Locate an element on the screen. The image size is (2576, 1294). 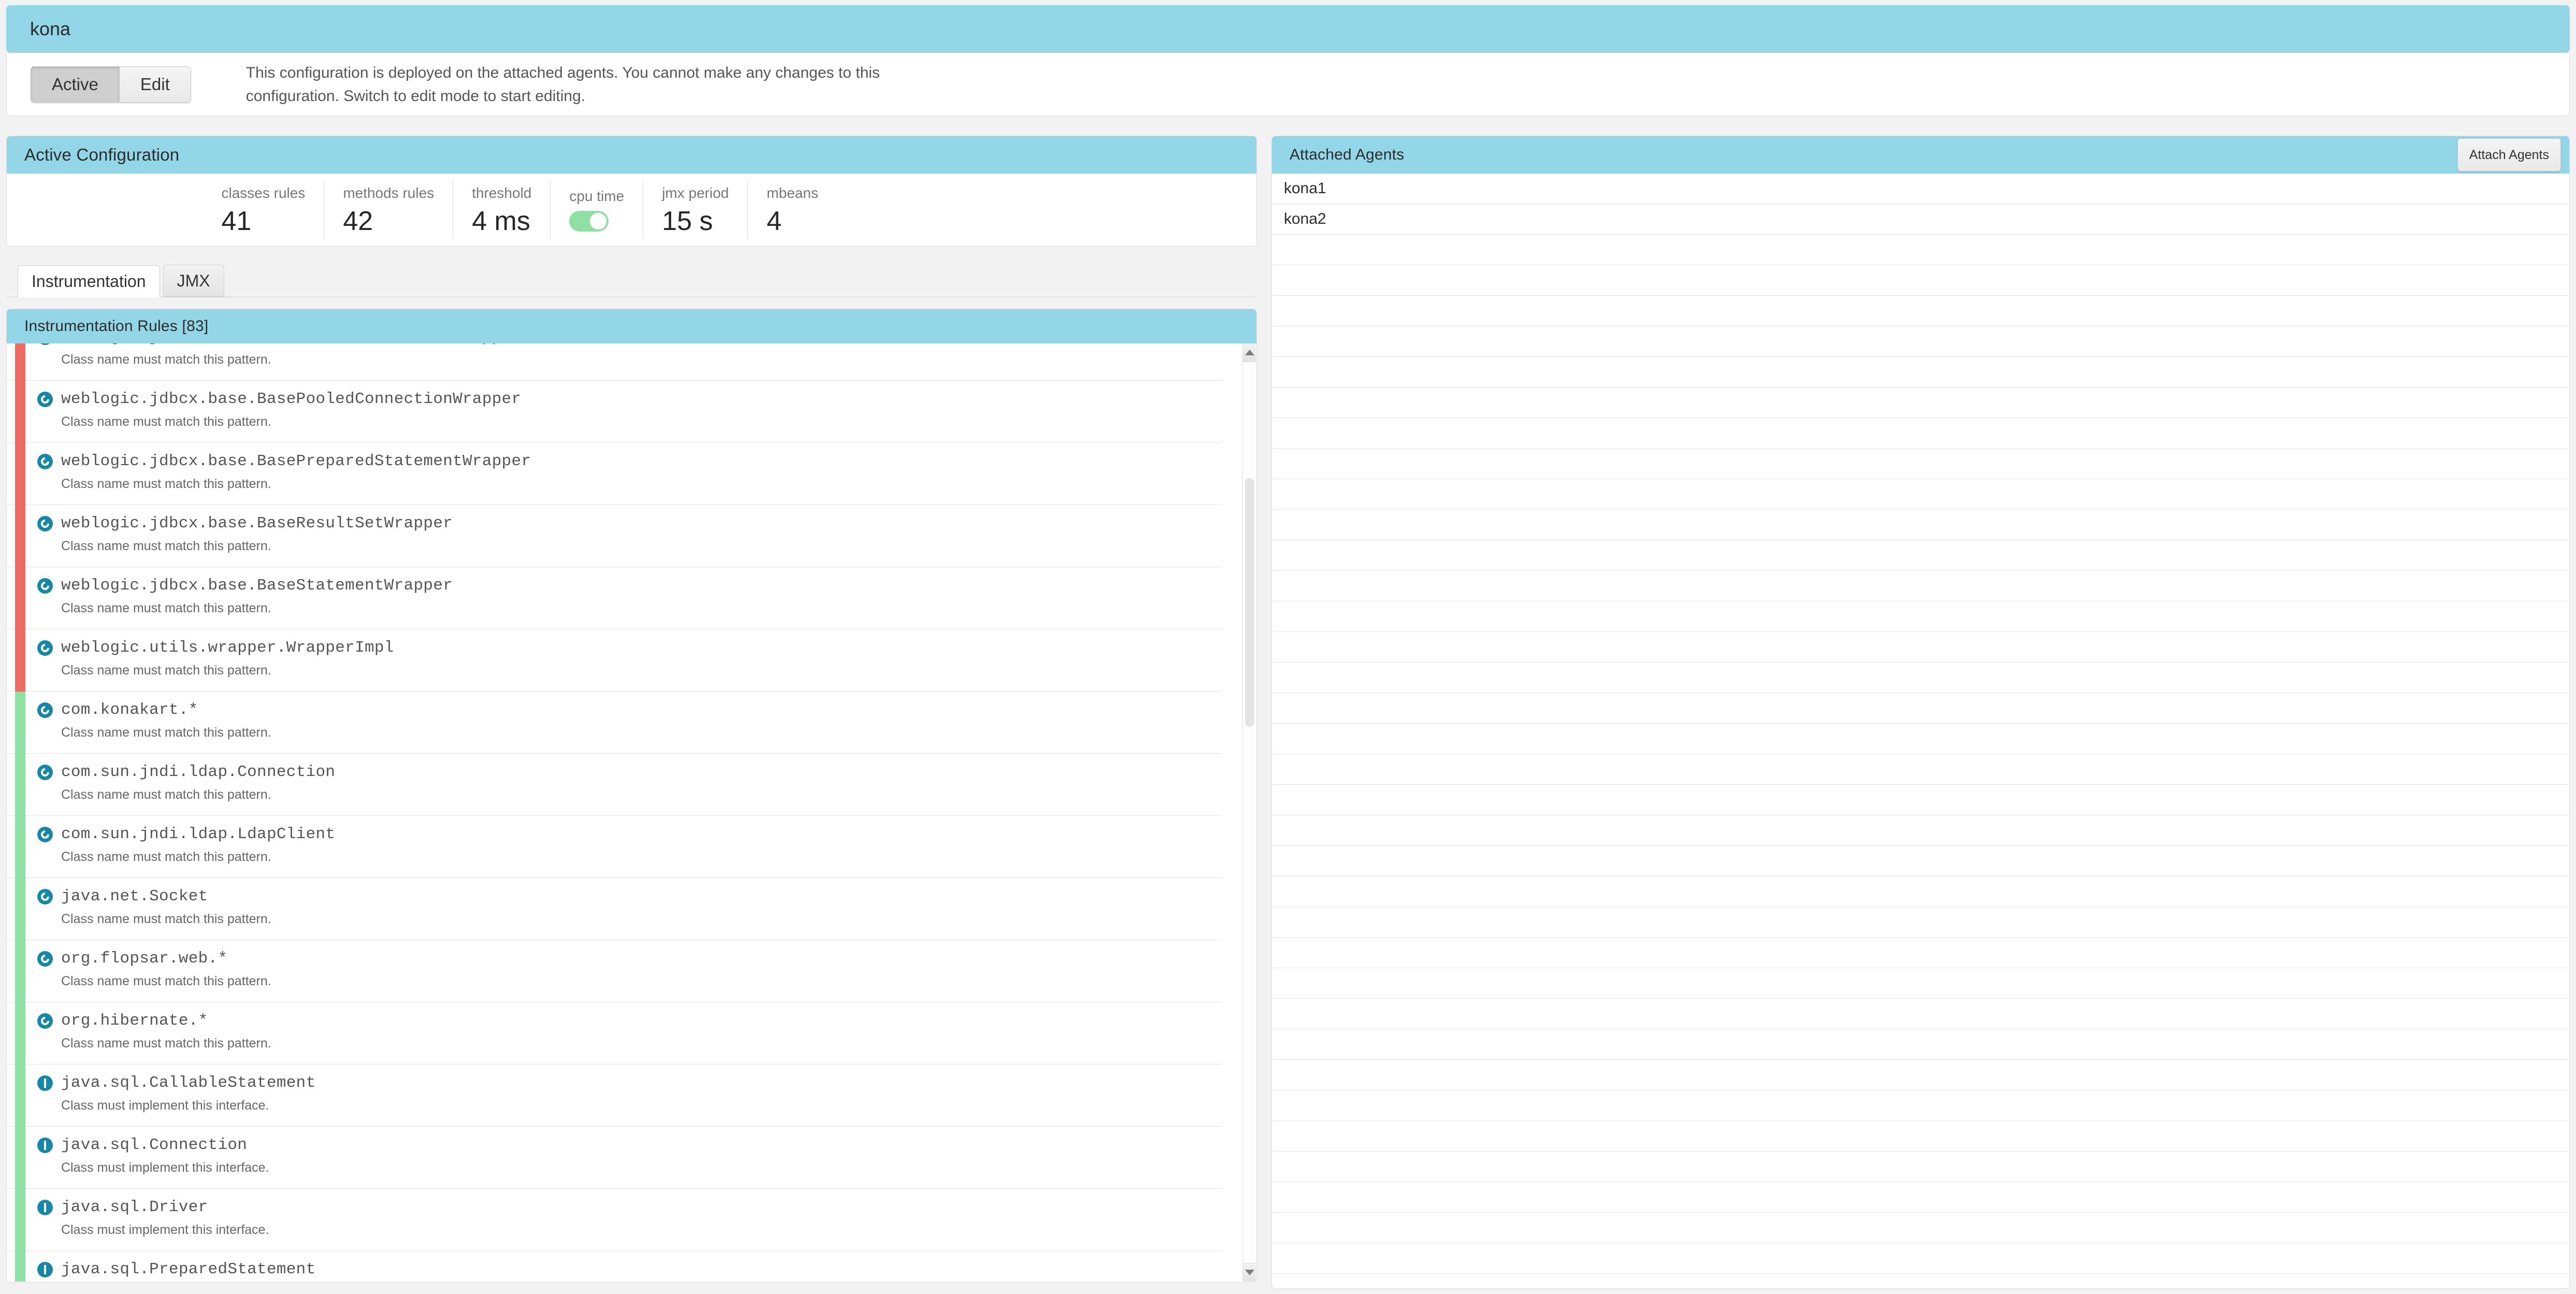
cpu-time-toggle is located at coordinates (589, 221).